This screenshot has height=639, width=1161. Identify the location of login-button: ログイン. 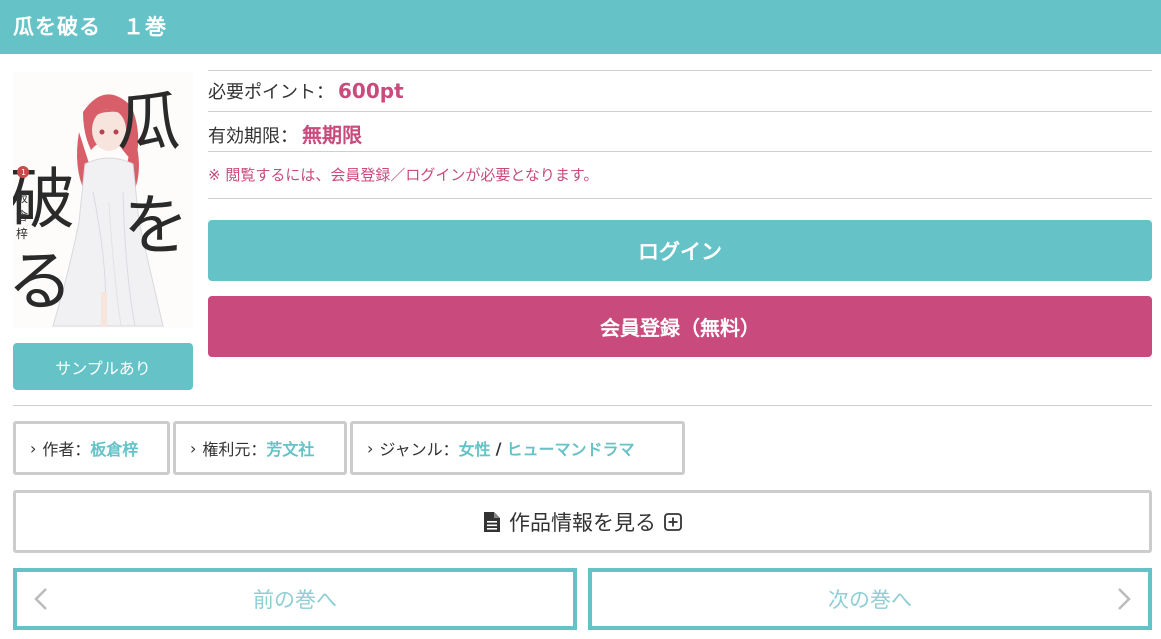
(680, 250).